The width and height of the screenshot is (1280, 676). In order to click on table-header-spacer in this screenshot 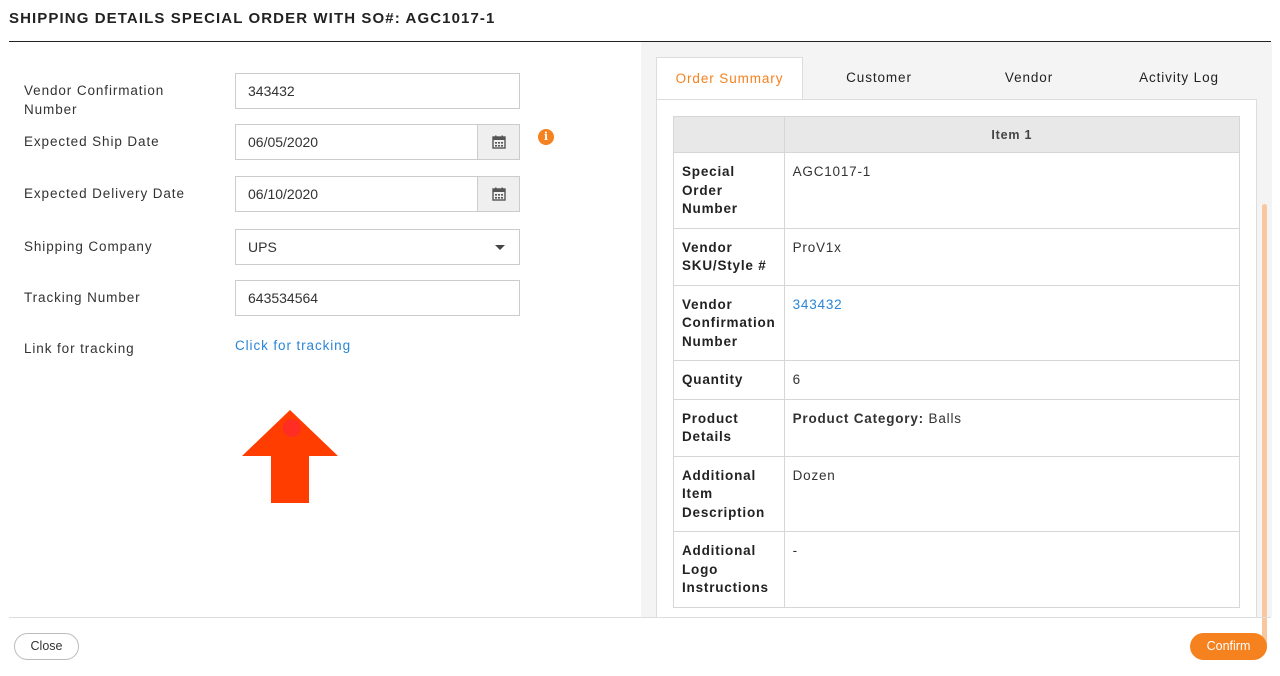, I will do `click(729, 134)`.